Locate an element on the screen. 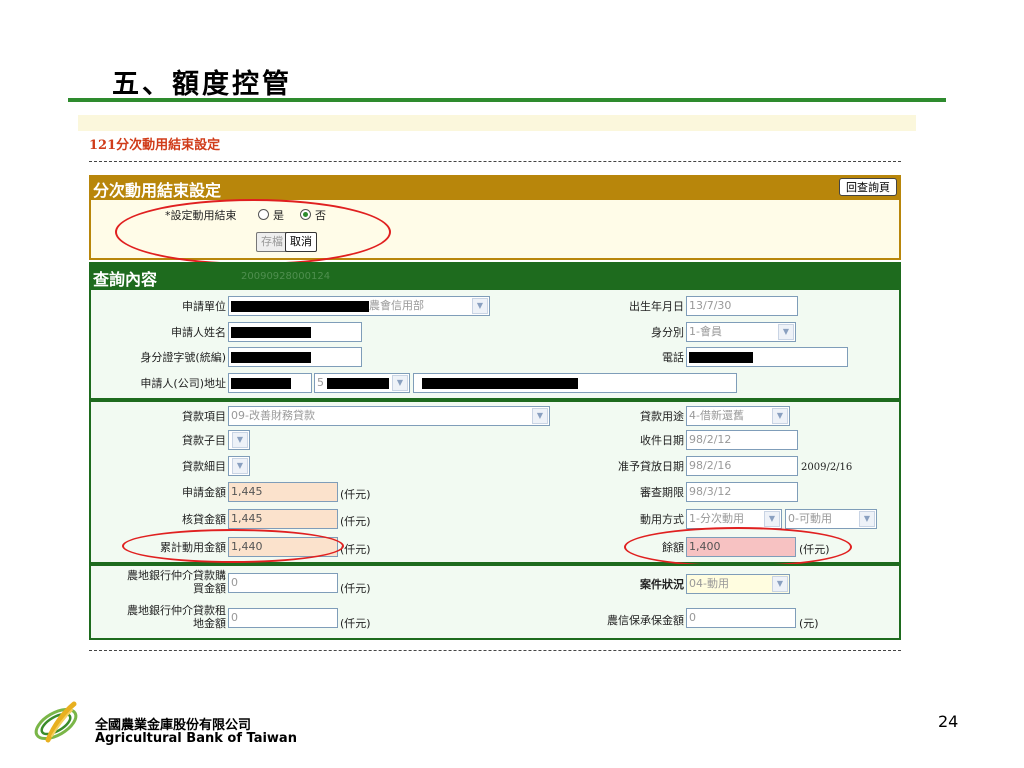  guarantee-field: 0 is located at coordinates (741, 618).